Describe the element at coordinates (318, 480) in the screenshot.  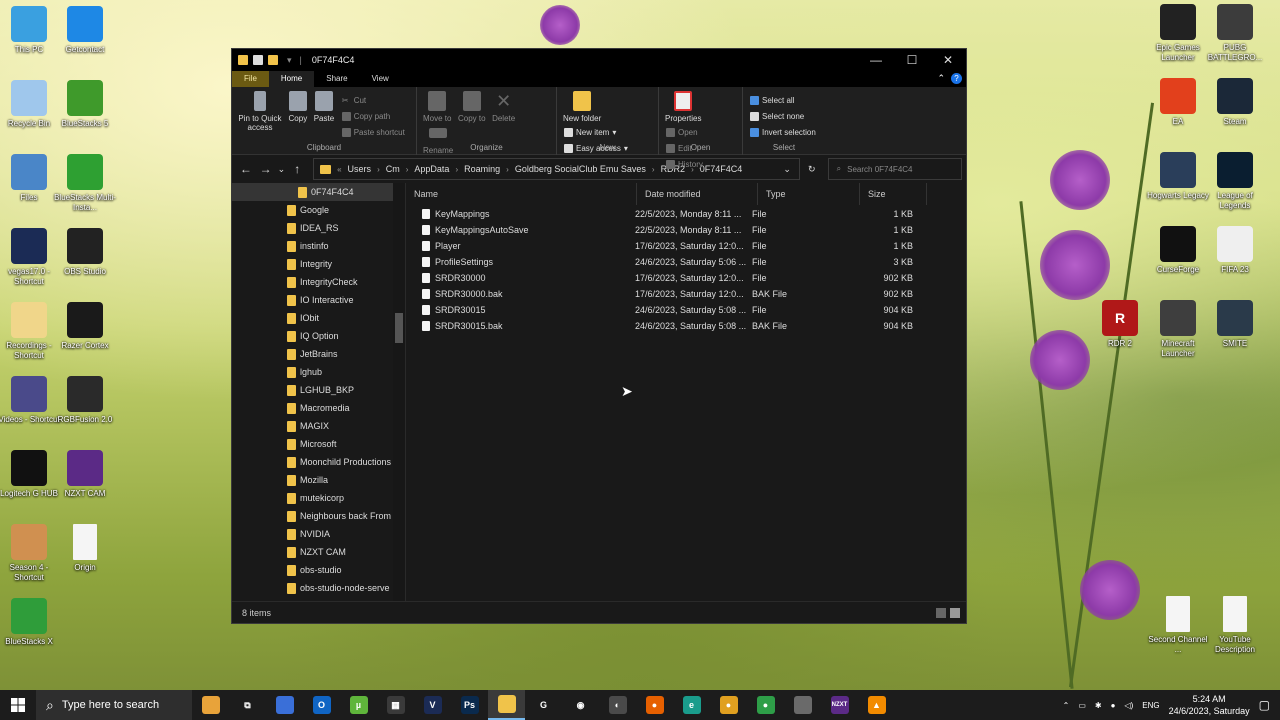
I see `nav-item: Mozilla` at that location.